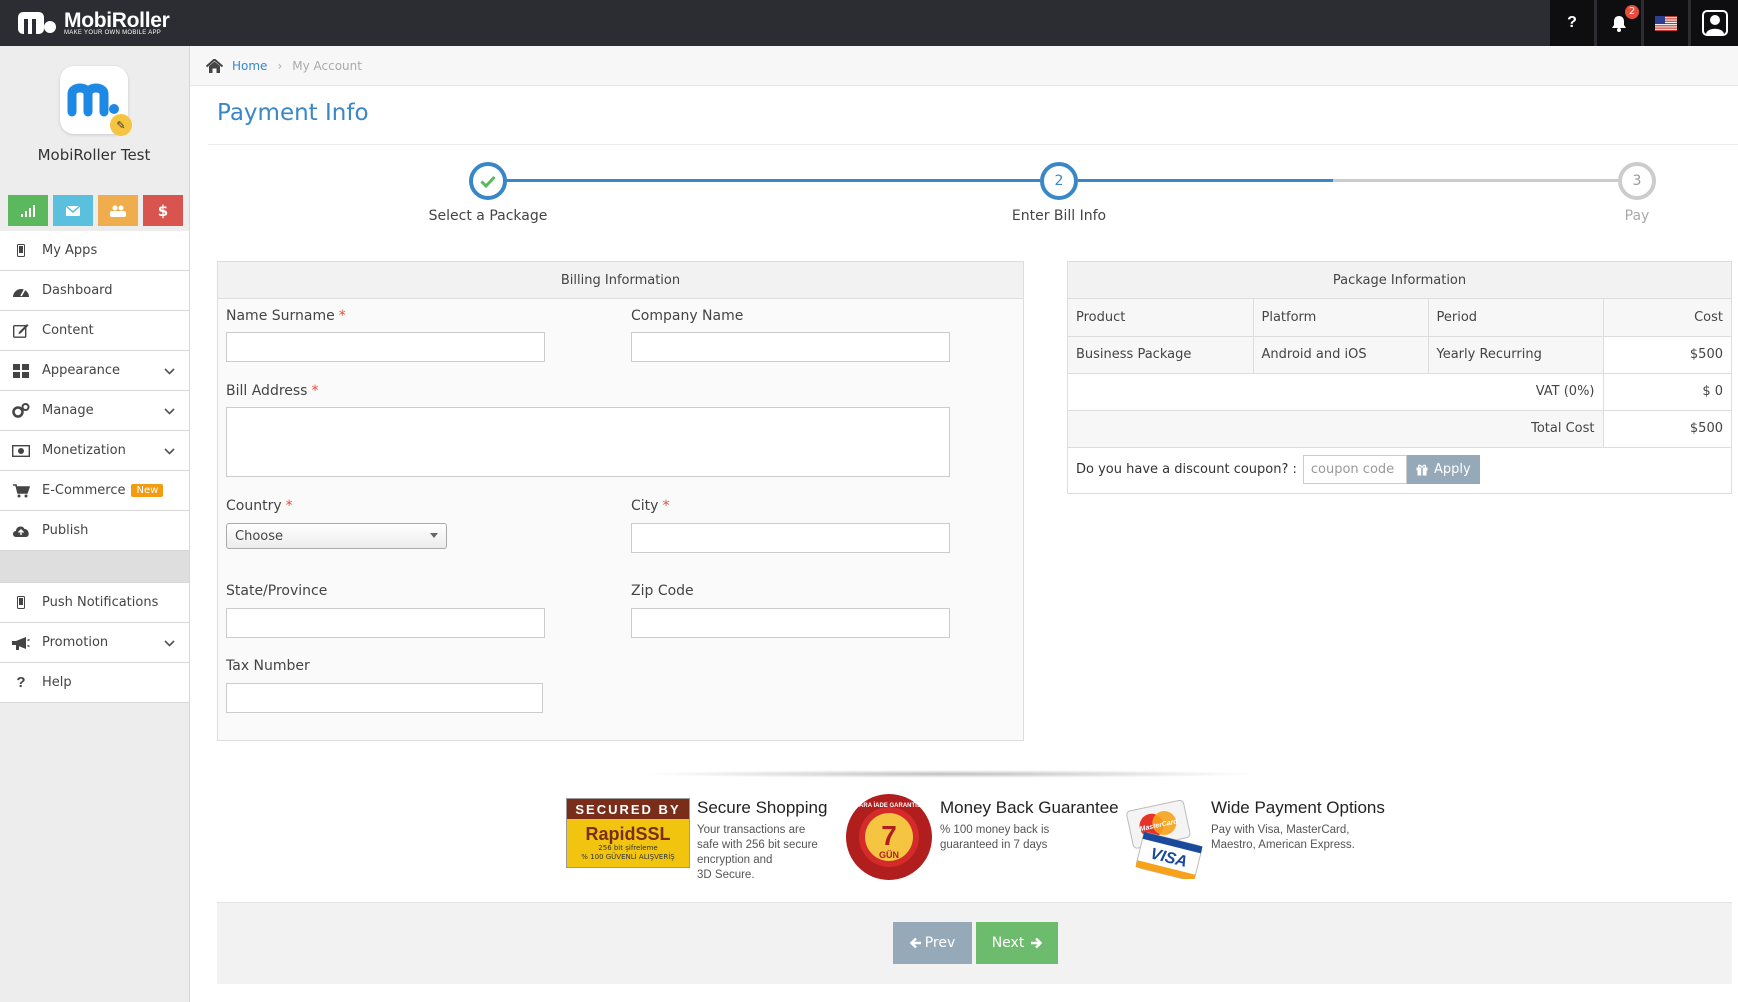 The image size is (1738, 1002). Describe the element at coordinates (588, 442) in the screenshot. I see `bill-address-textarea` at that location.